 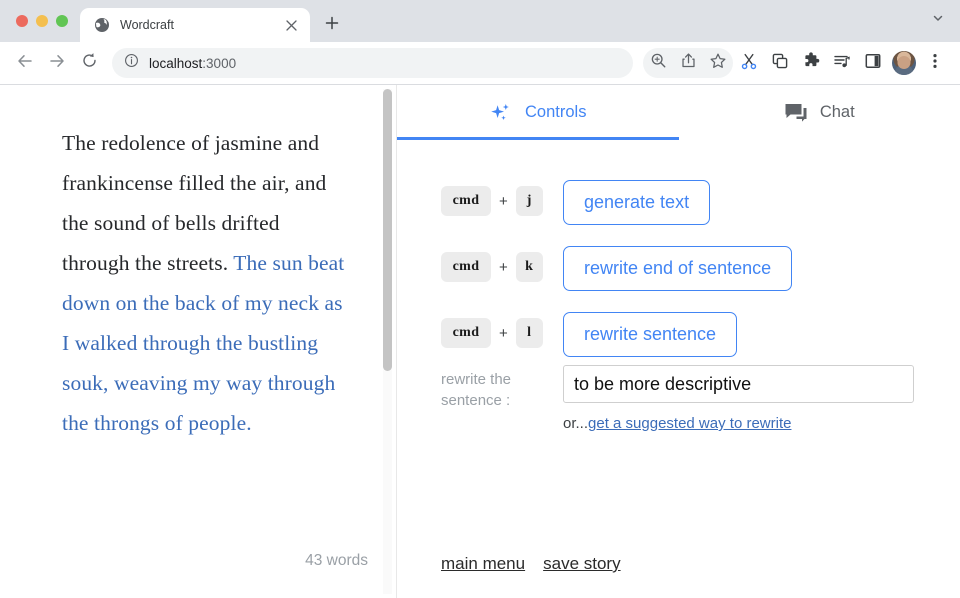 What do you see at coordinates (131, 63) in the screenshot?
I see `info-circle-icon` at bounding box center [131, 63].